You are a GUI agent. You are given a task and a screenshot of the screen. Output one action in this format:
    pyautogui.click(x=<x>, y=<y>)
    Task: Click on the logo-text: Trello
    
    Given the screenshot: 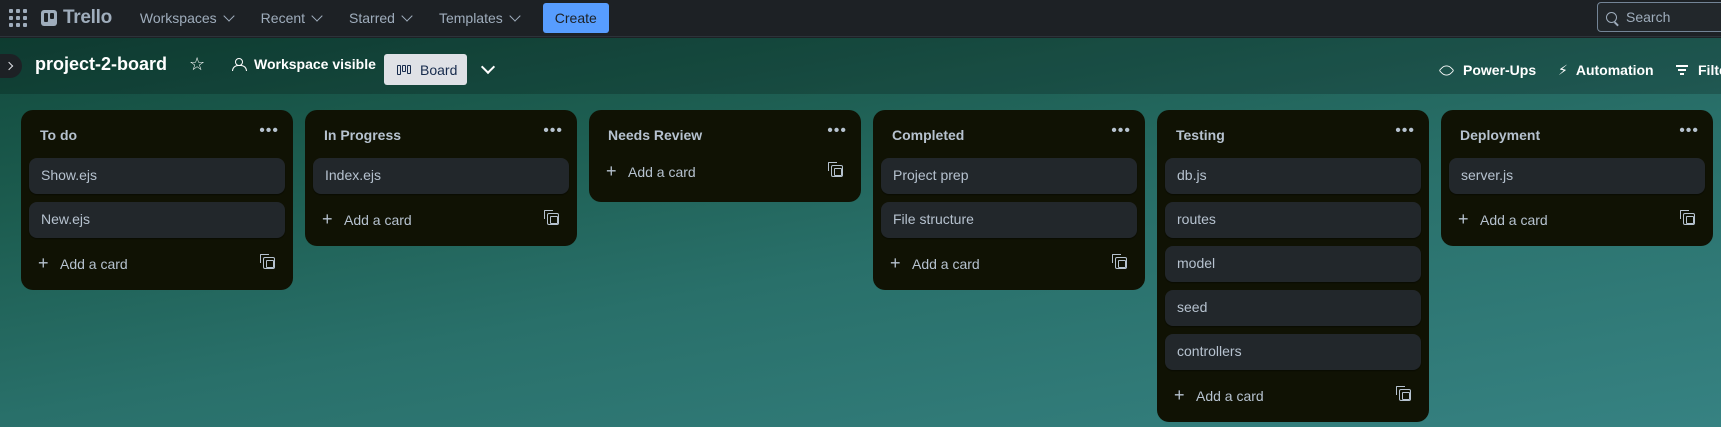 What is the action you would take?
    pyautogui.click(x=87, y=17)
    